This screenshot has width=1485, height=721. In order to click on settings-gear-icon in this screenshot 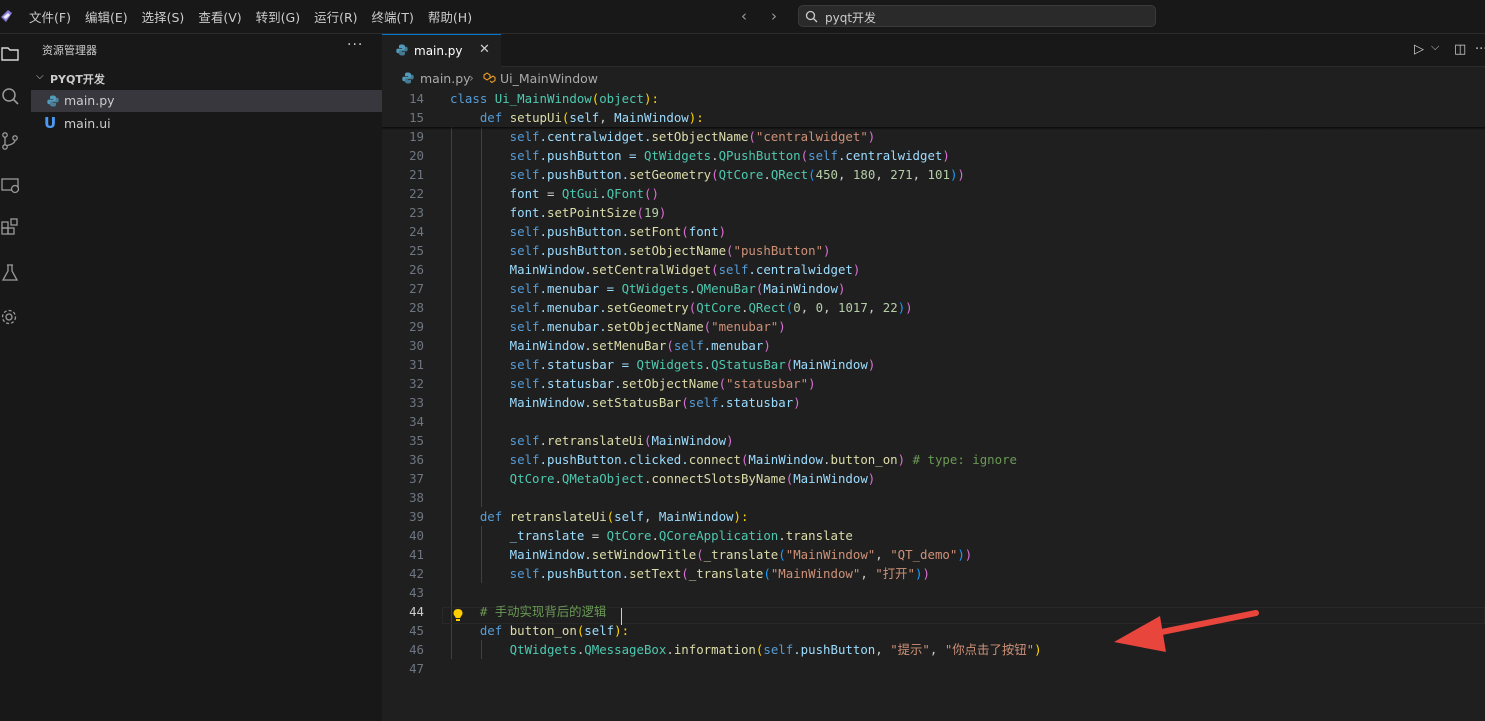, I will do `click(11, 317)`.